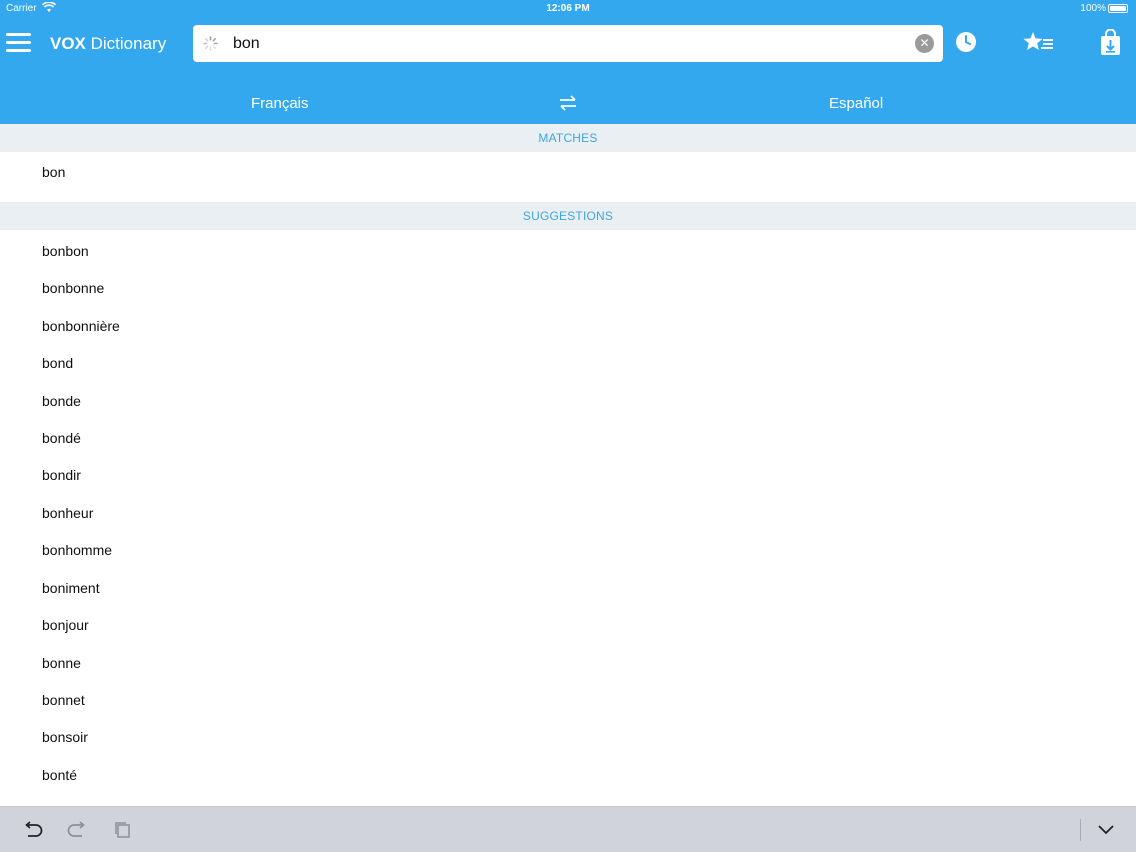 The width and height of the screenshot is (1136, 852). Describe the element at coordinates (68, 43) in the screenshot. I see `app-title-bold: VOX` at that location.